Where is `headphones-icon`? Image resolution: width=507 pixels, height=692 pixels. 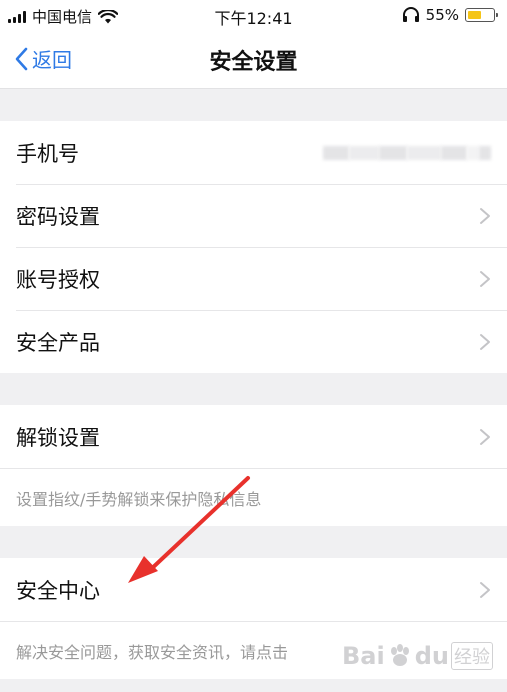 headphones-icon is located at coordinates (410, 14).